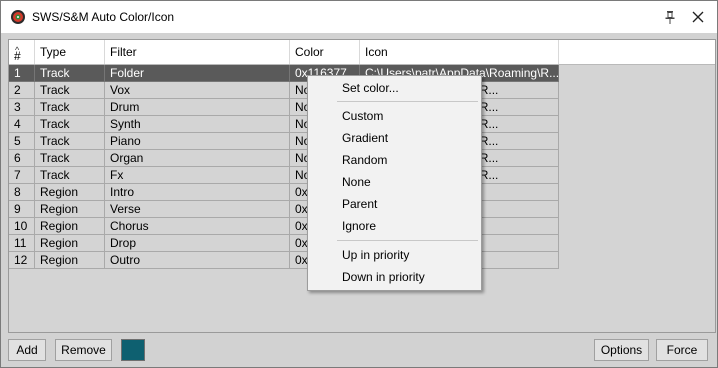 The image size is (718, 368). I want to click on menu-item-up-in-priority: Up in priority, so click(394, 255).